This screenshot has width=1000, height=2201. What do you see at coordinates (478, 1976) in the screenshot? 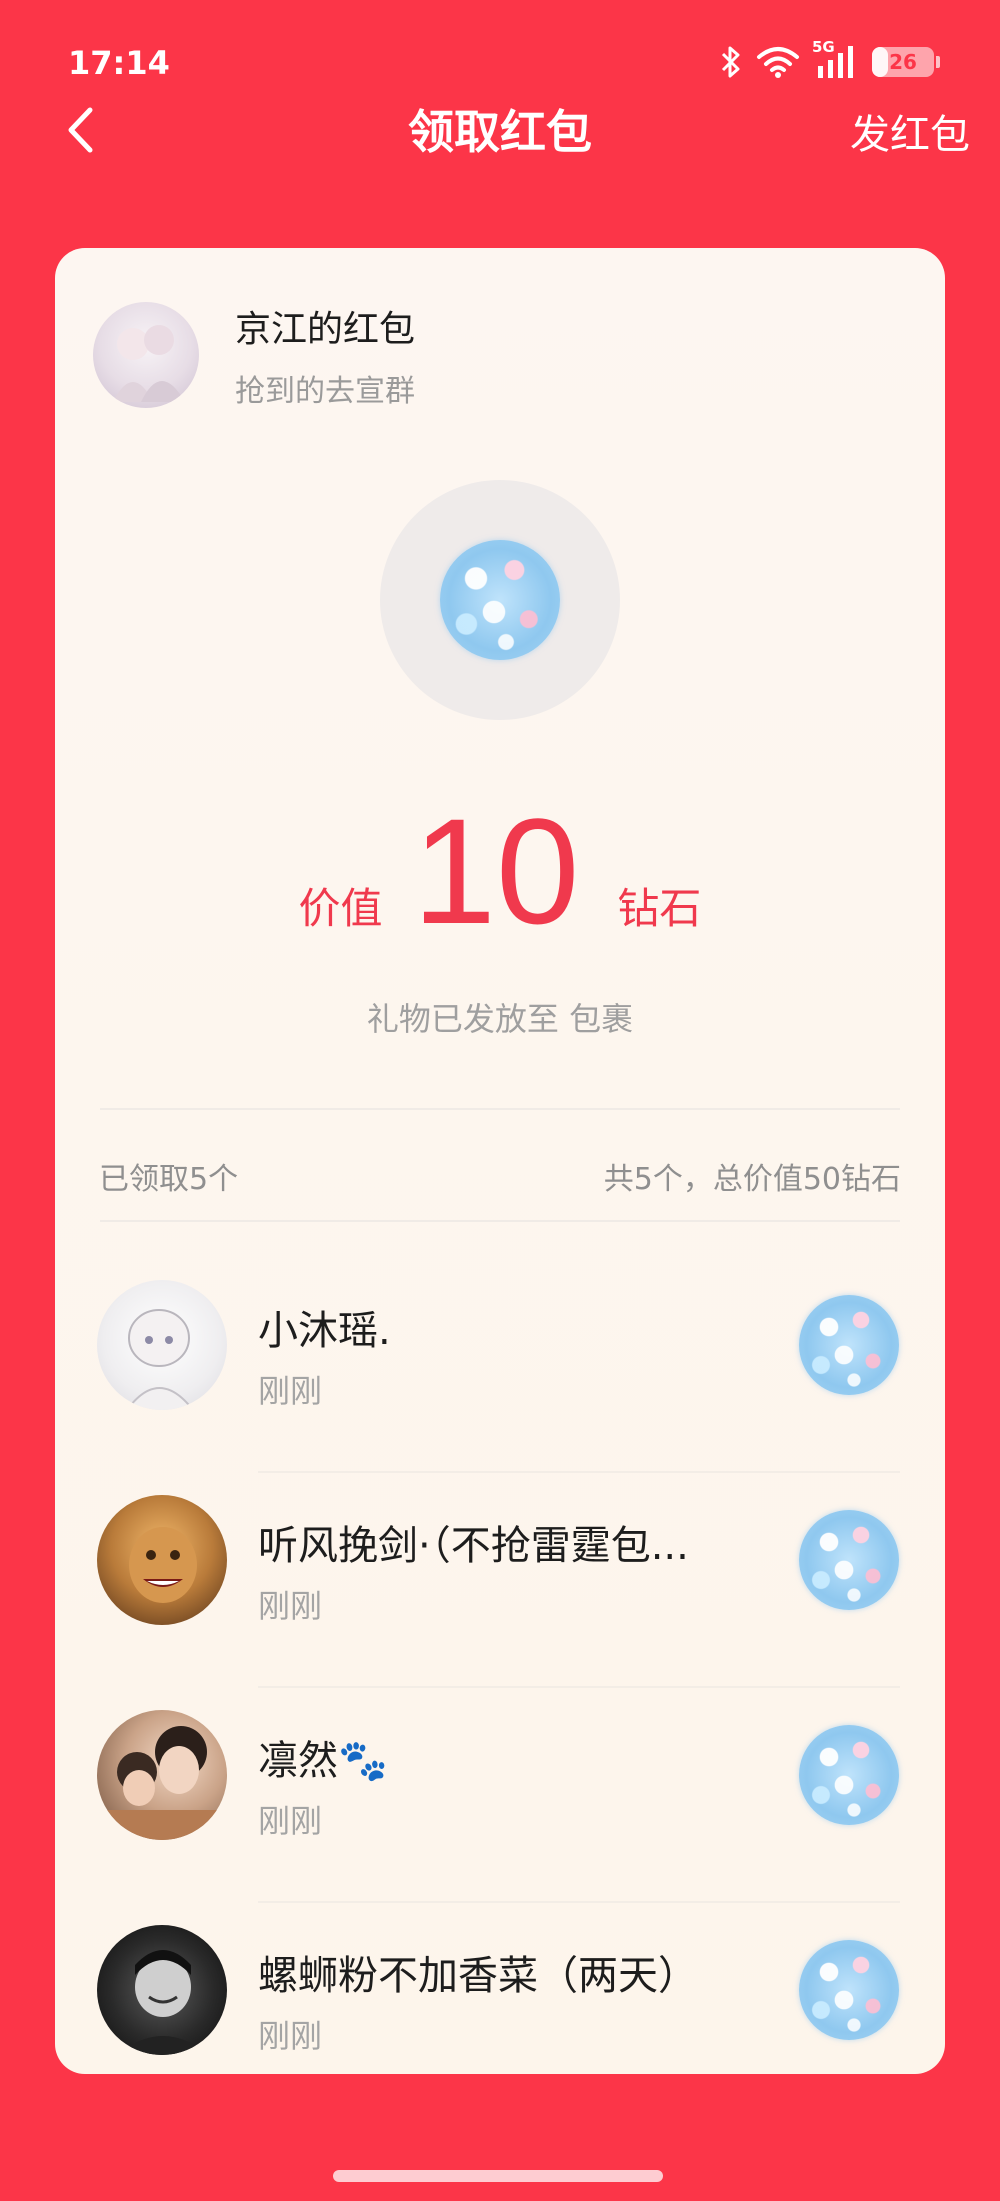
I see `claimer-name: 螺蛳粉不加香菜（两天）` at bounding box center [478, 1976].